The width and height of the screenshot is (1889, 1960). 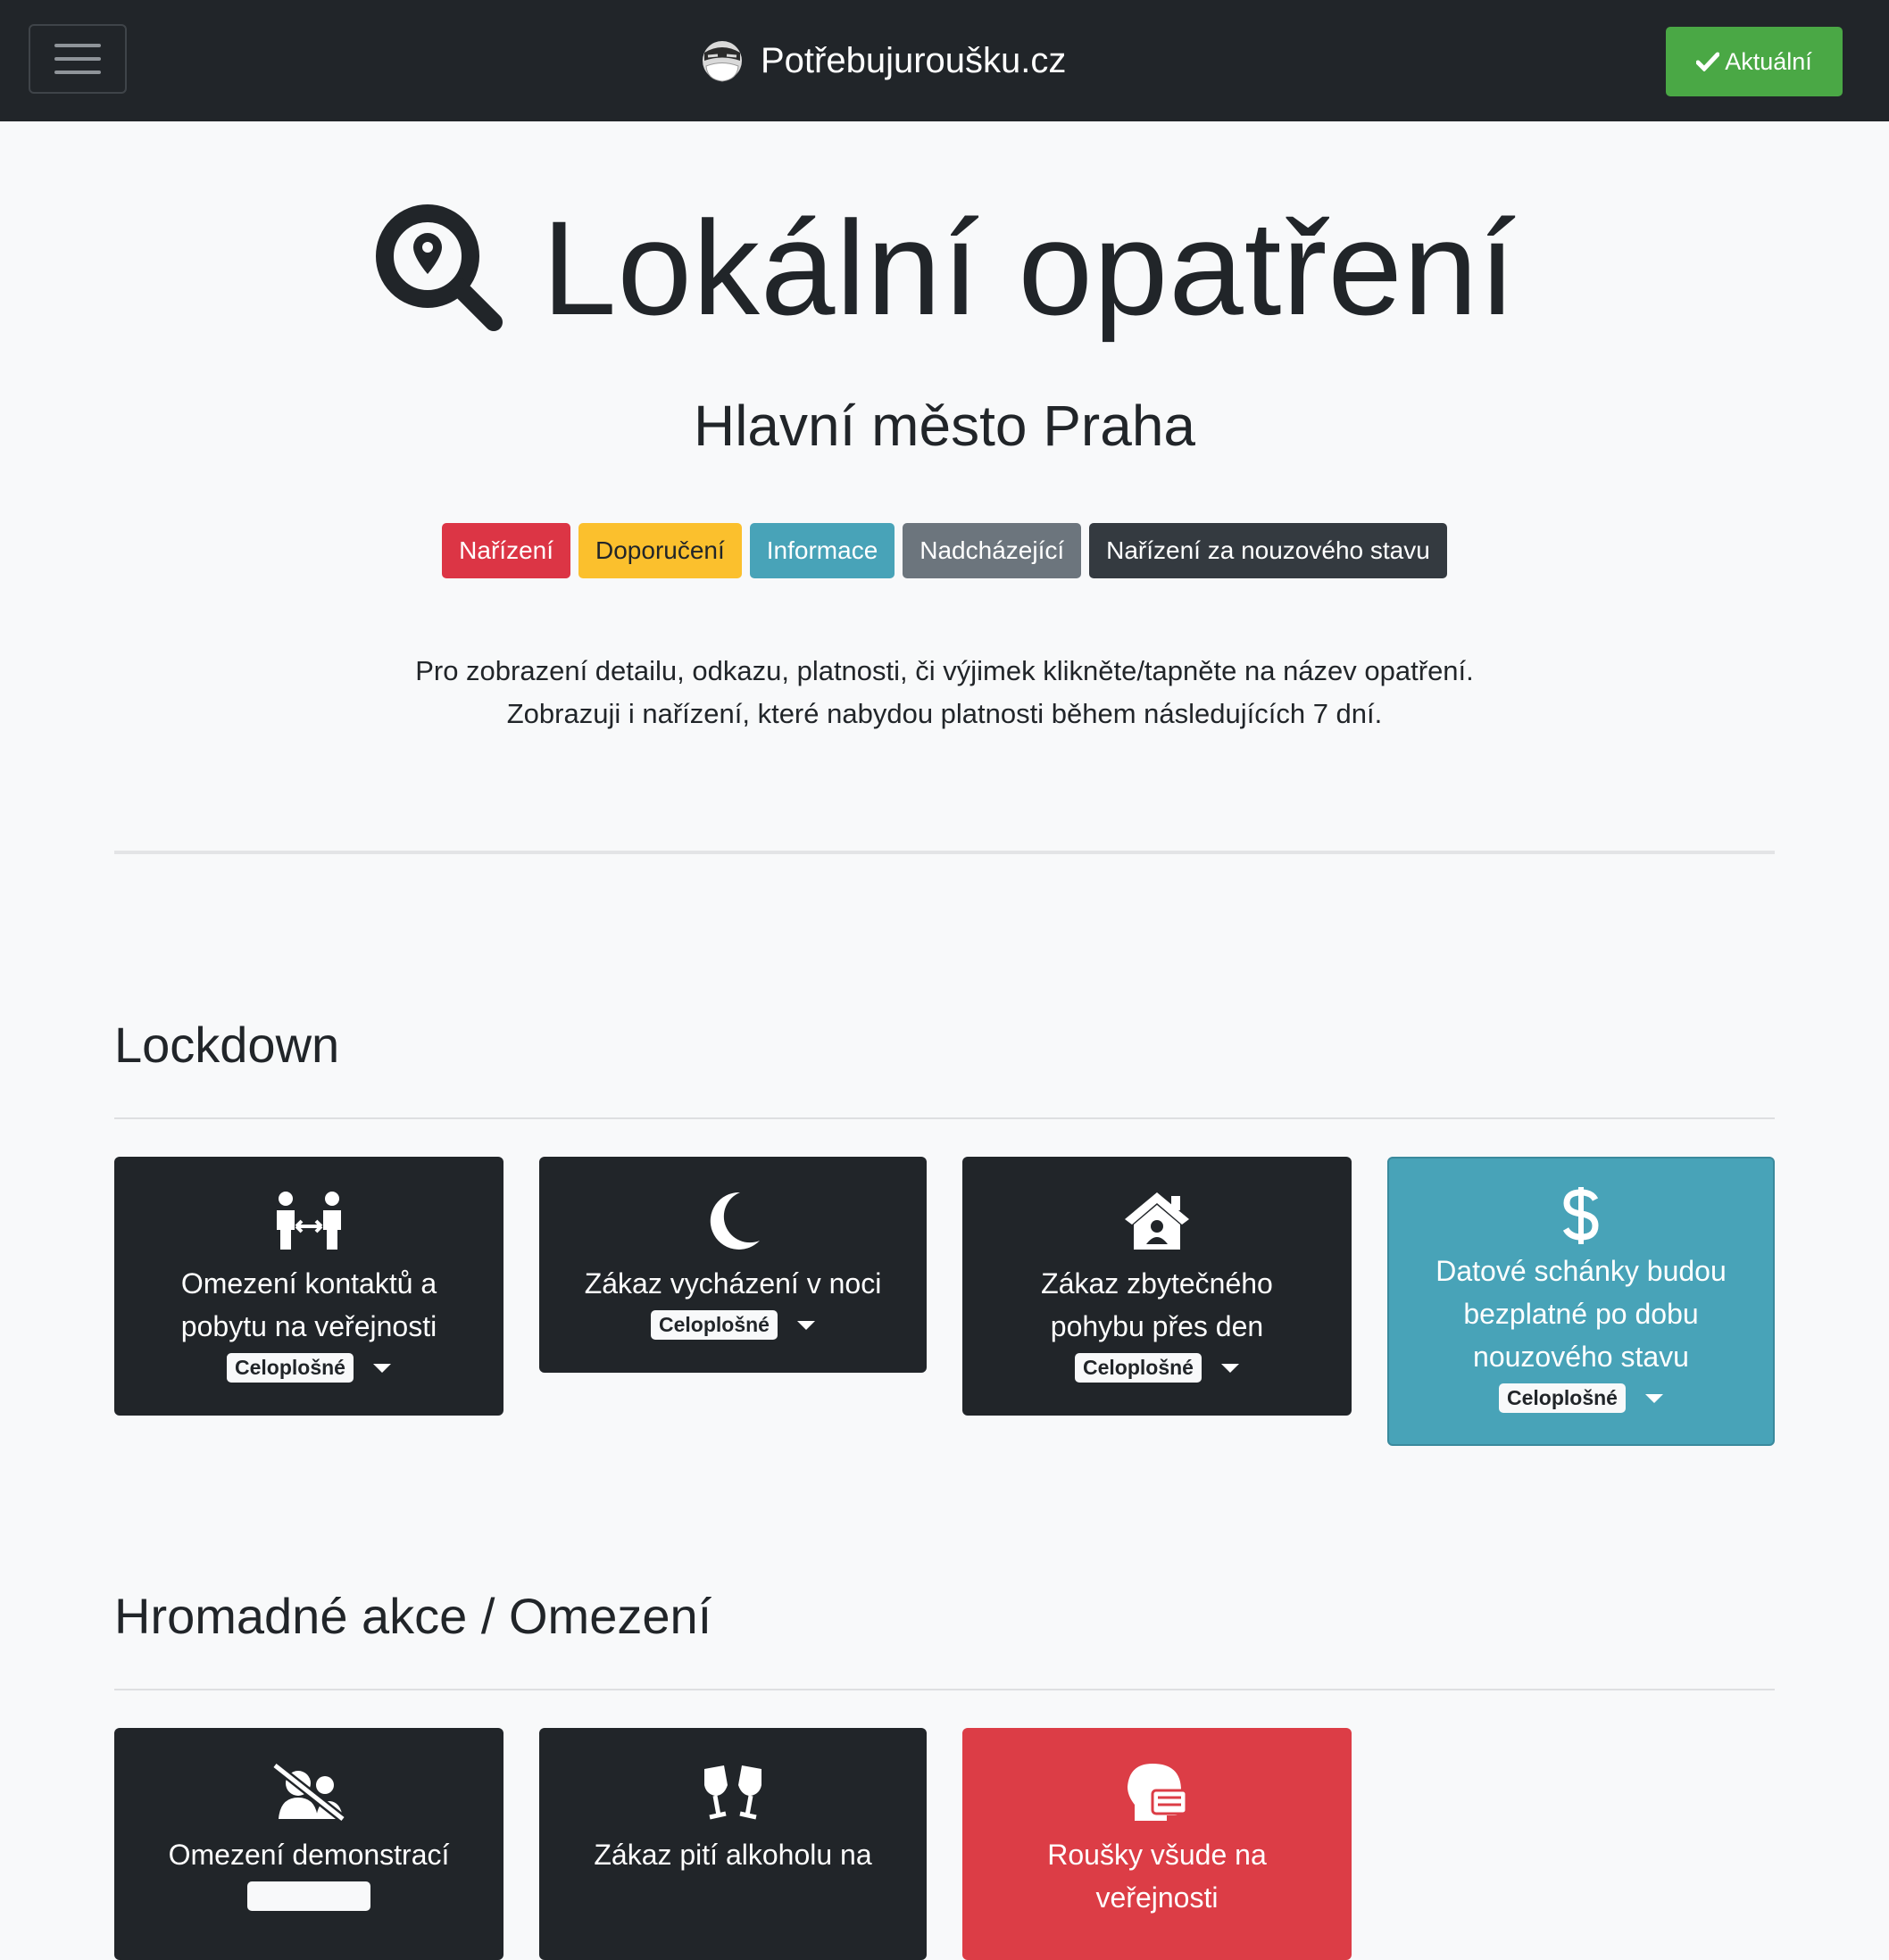 What do you see at coordinates (440, 267) in the screenshot?
I see `search-location-icon` at bounding box center [440, 267].